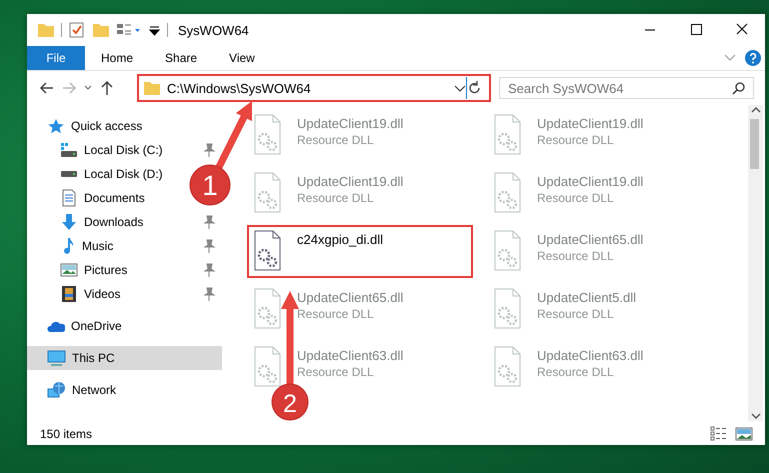  What do you see at coordinates (124, 246) in the screenshot?
I see `nav-item: Music` at bounding box center [124, 246].